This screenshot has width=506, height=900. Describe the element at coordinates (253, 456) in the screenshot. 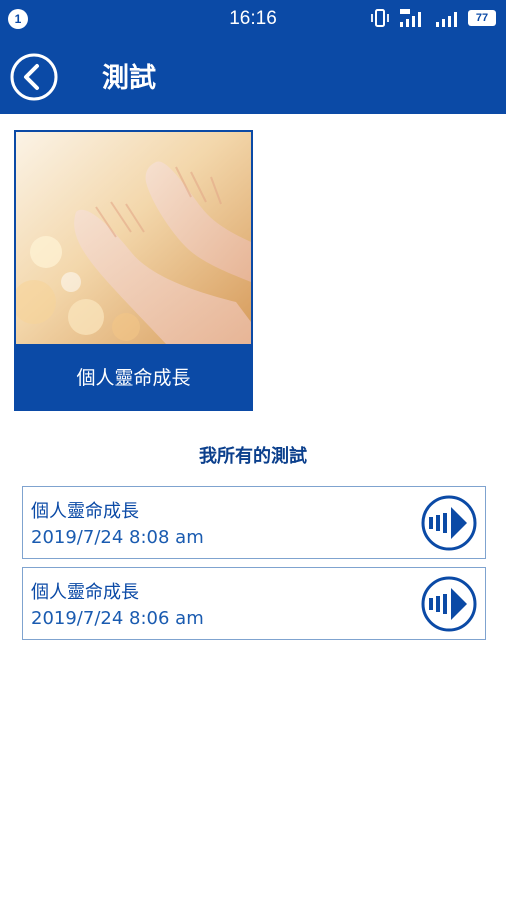

I see `section-title: 我所有的測試` at that location.